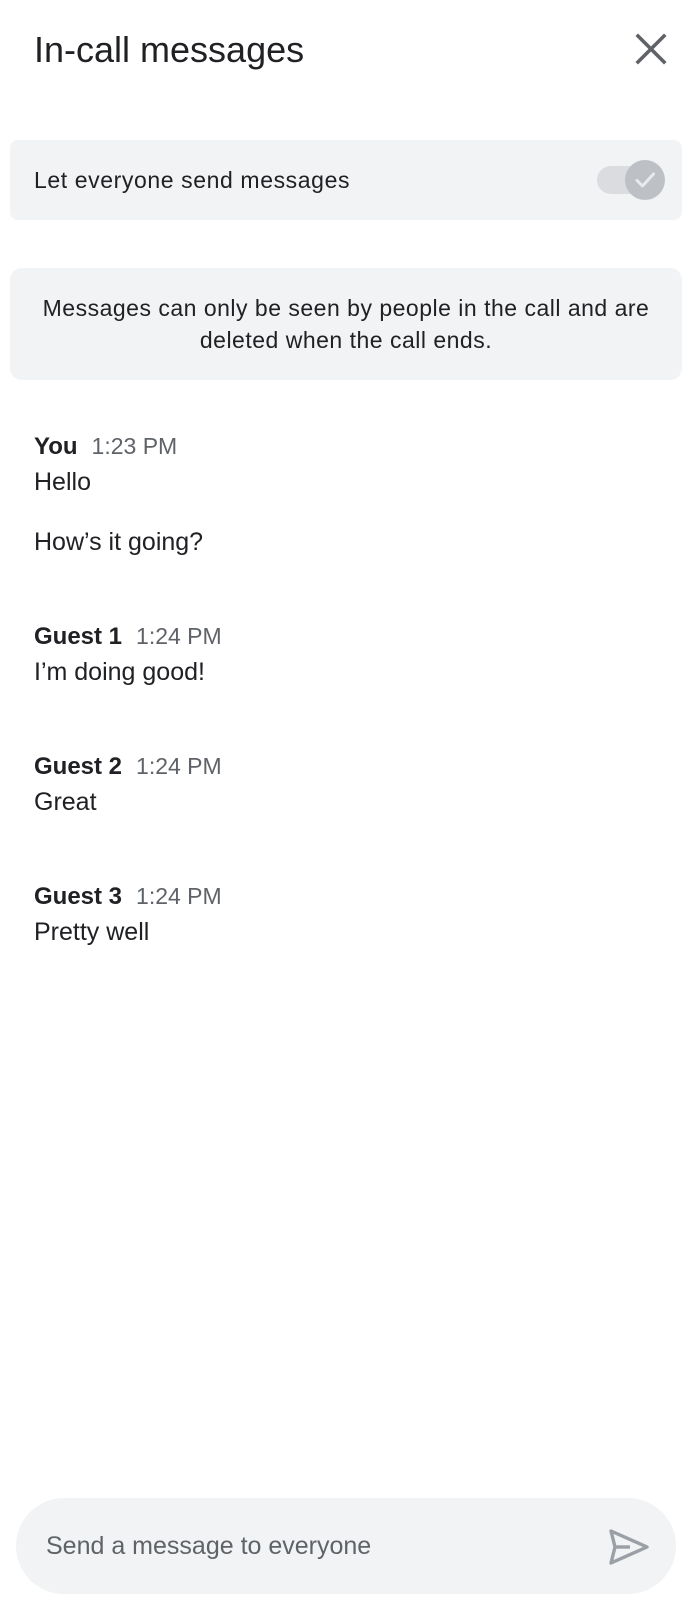 The width and height of the screenshot is (696, 1610). What do you see at coordinates (62, 482) in the screenshot?
I see `message-text: Hello` at bounding box center [62, 482].